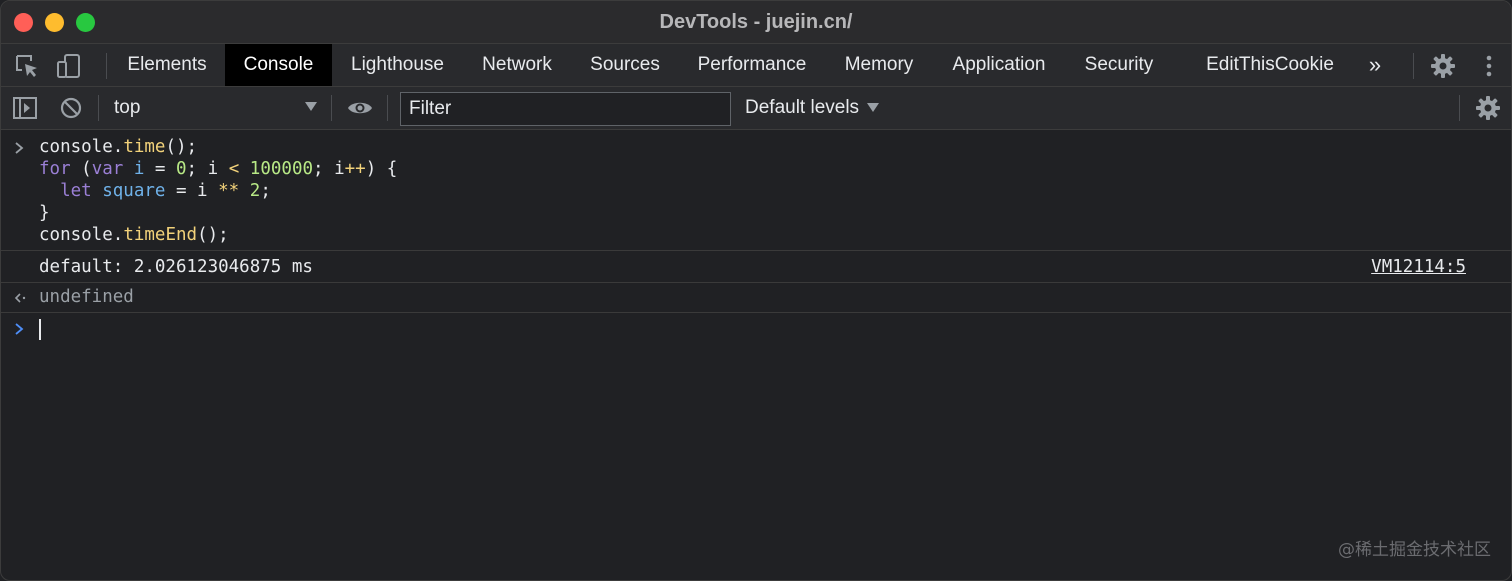  Describe the element at coordinates (1119, 65) in the screenshot. I see `tab-security: Security` at that location.